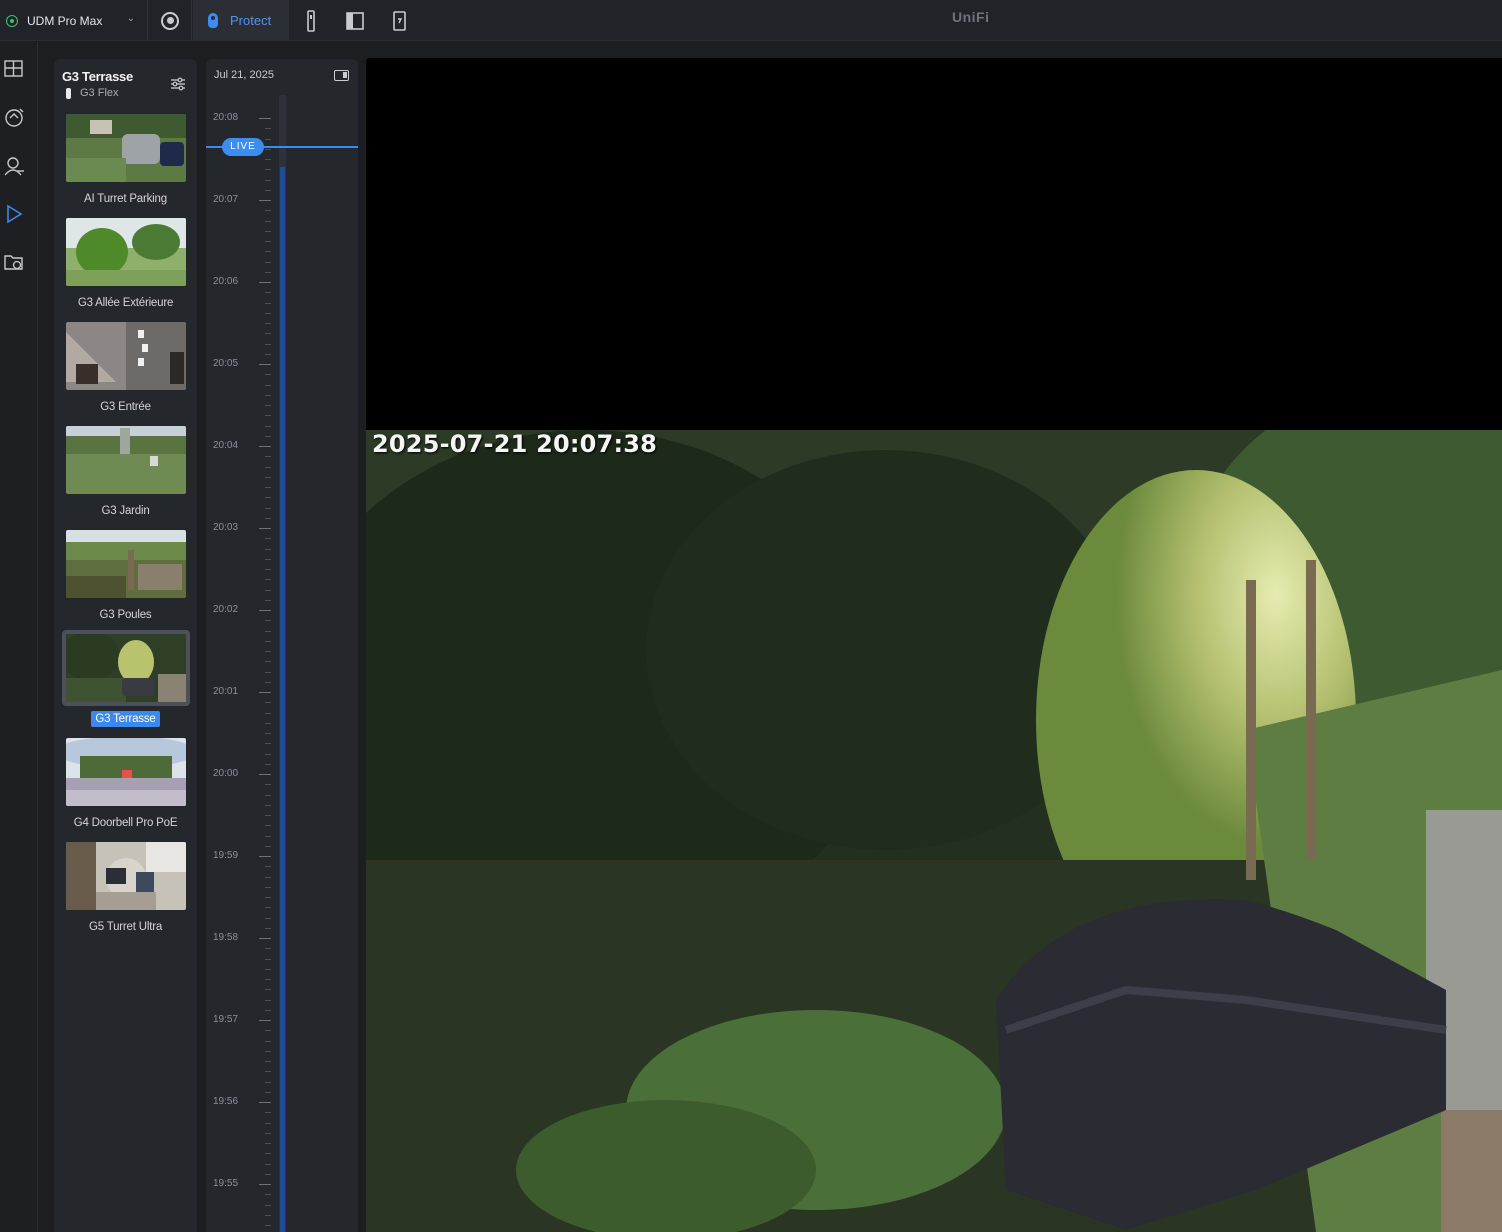 Image resolution: width=1502 pixels, height=1232 pixels. I want to click on access-reader-icon, so click(311, 20).